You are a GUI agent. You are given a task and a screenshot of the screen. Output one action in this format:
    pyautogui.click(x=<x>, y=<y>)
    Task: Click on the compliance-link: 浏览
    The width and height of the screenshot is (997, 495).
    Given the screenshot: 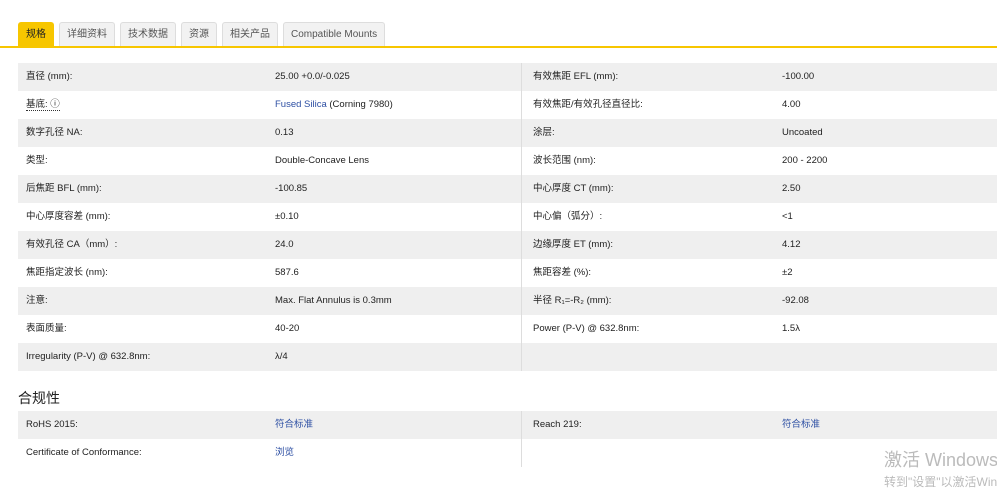 What is the action you would take?
    pyautogui.click(x=284, y=452)
    